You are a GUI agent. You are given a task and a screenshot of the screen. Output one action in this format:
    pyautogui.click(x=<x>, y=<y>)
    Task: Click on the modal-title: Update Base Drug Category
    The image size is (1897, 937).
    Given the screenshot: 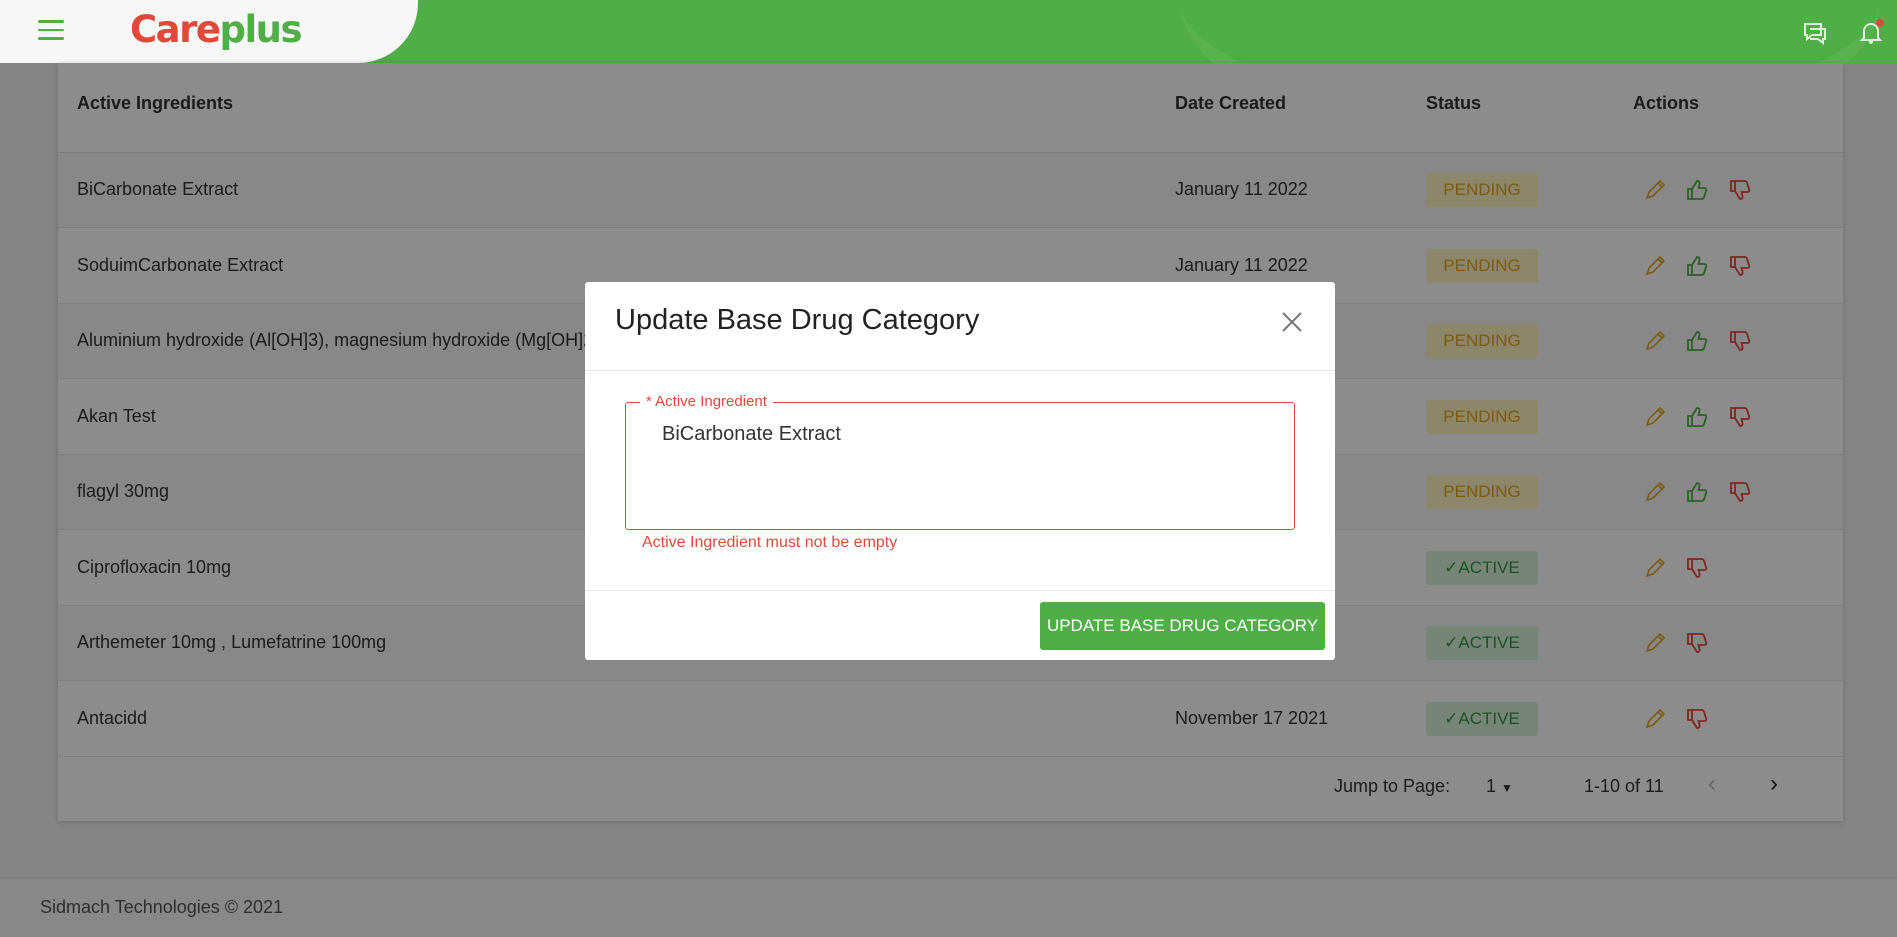 What is the action you would take?
    pyautogui.click(x=797, y=320)
    